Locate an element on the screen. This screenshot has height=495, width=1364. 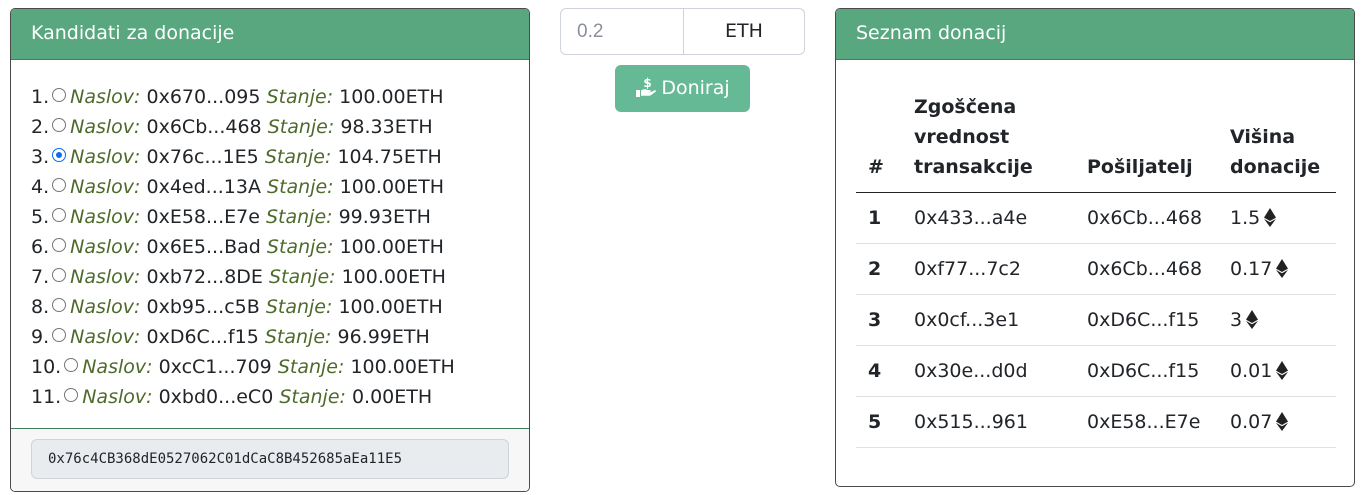
table-row: 4 0x30e...d0d 0xD6C...f15 0.01 is located at coordinates (1096, 371).